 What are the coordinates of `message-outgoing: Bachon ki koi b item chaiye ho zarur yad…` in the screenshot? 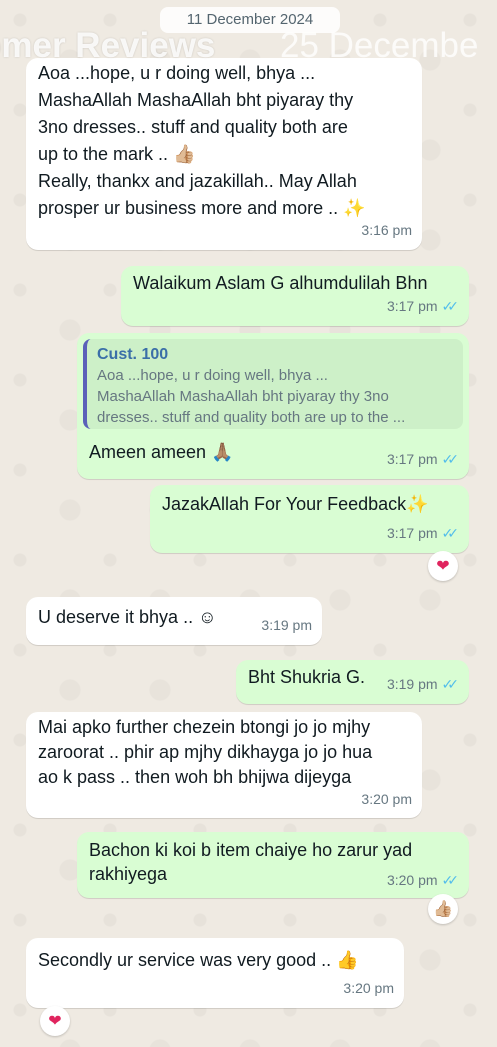 It's located at (273, 865).